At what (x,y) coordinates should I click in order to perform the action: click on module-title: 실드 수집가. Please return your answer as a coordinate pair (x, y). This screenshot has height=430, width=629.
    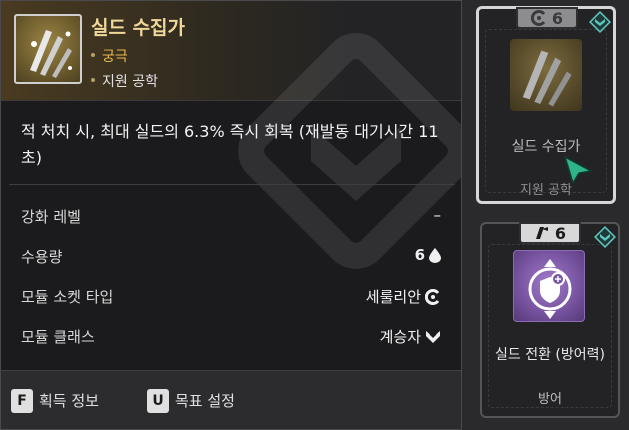
    Looking at the image, I should click on (138, 28).